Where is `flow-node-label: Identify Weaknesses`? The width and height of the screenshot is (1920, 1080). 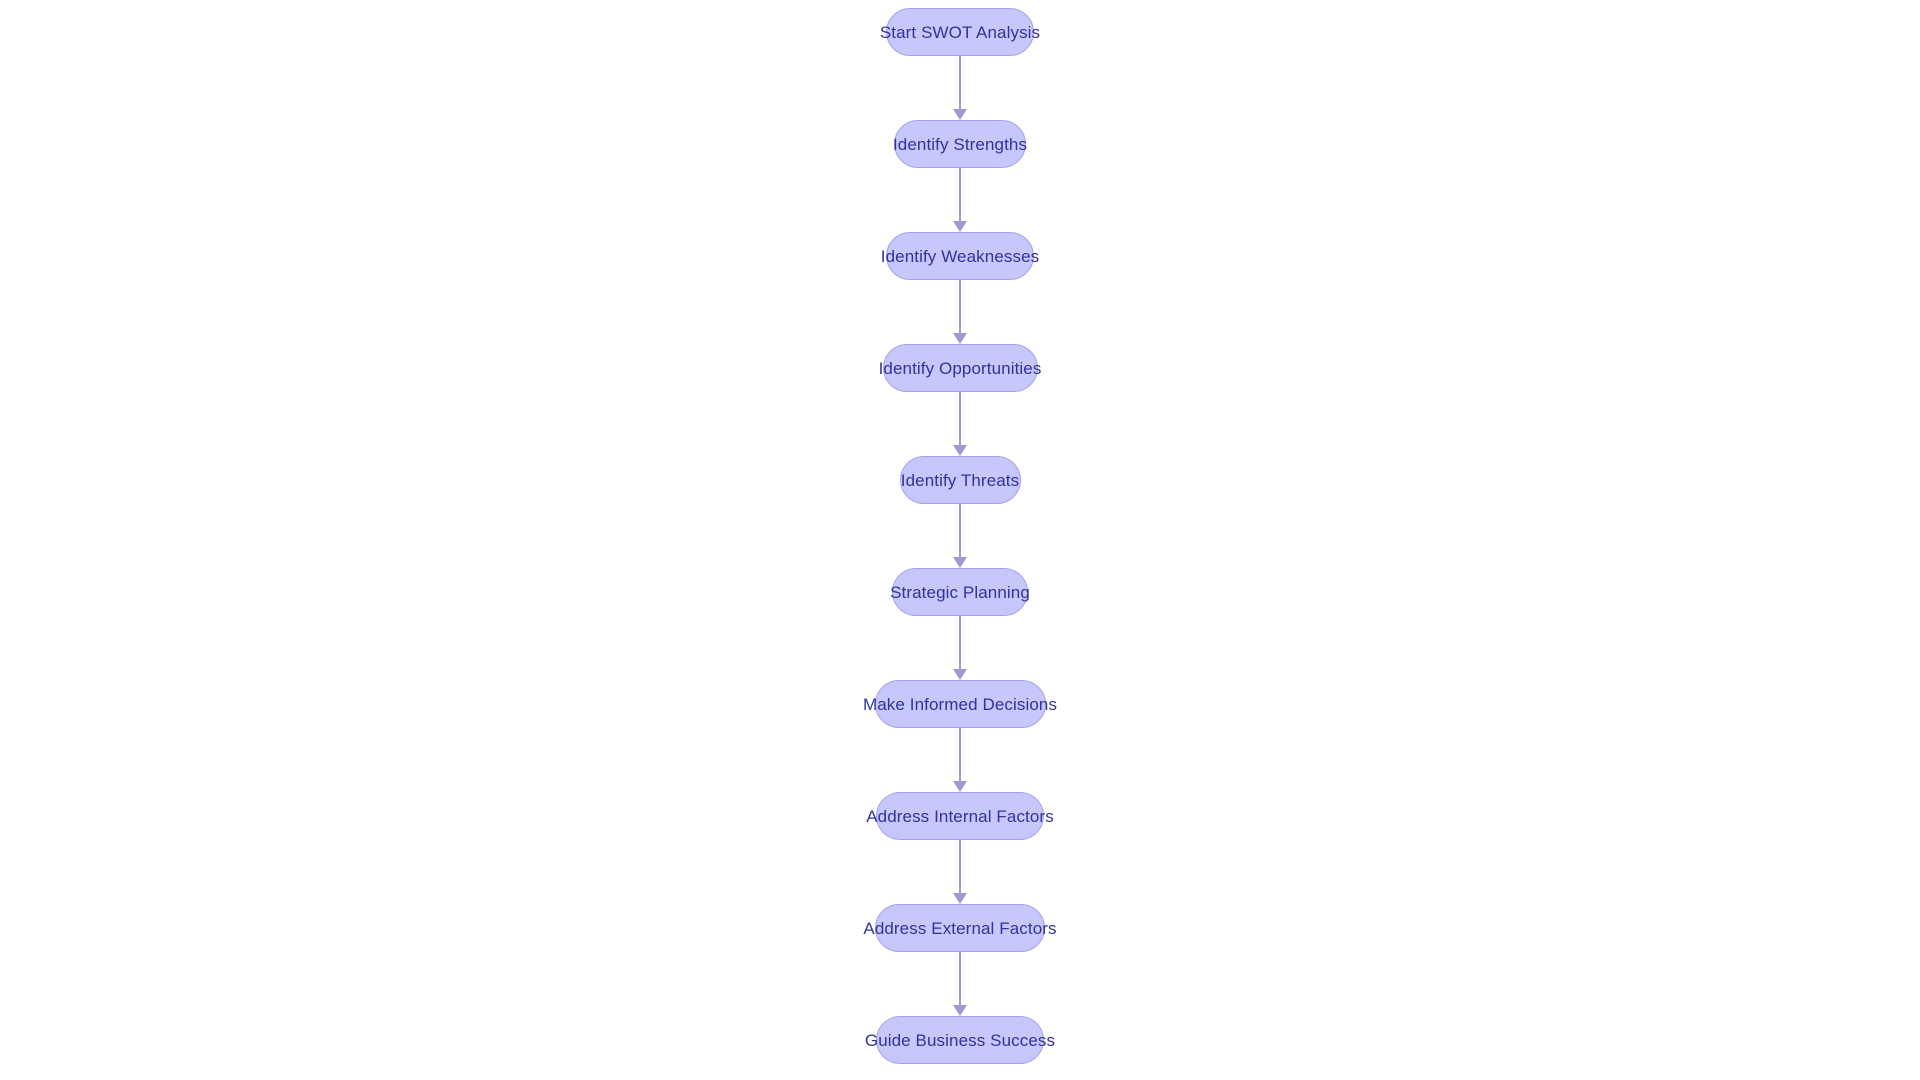 flow-node-label: Identify Weaknesses is located at coordinates (960, 256).